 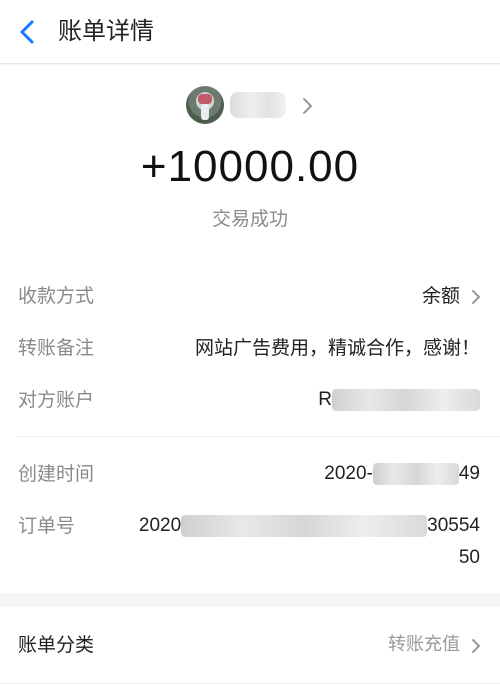 I want to click on row-created-time: 创建时间 2020- 49, so click(x=250, y=474).